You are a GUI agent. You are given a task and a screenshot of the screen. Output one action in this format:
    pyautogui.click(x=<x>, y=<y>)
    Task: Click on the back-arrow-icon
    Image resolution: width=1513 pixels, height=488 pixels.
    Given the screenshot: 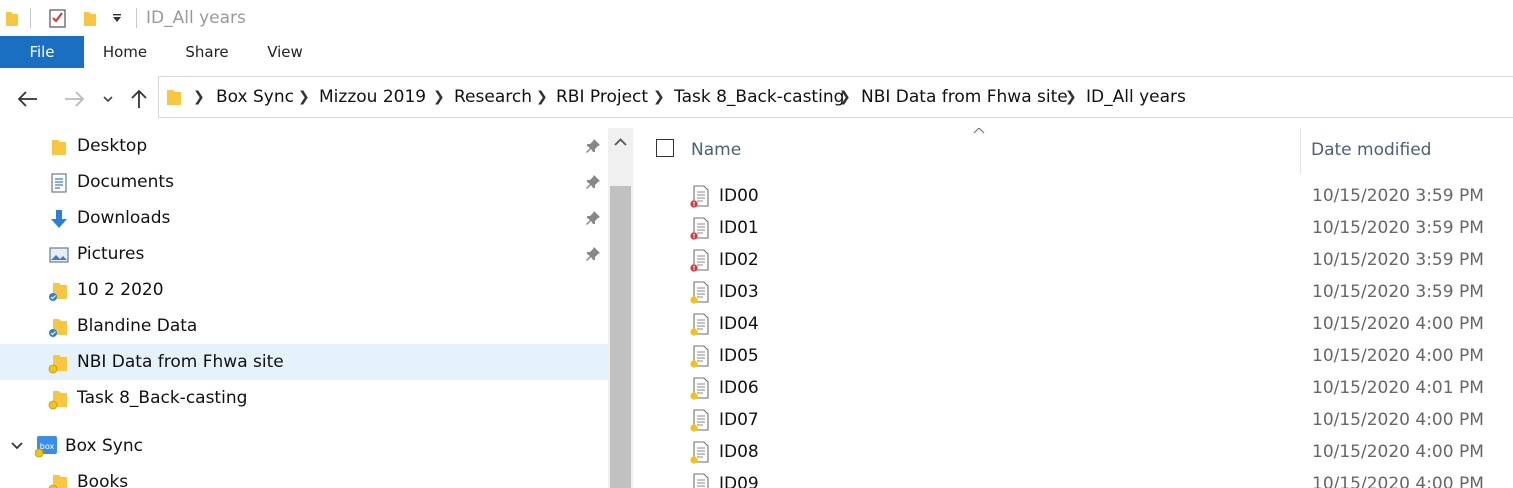 What is the action you would take?
    pyautogui.click(x=27, y=99)
    